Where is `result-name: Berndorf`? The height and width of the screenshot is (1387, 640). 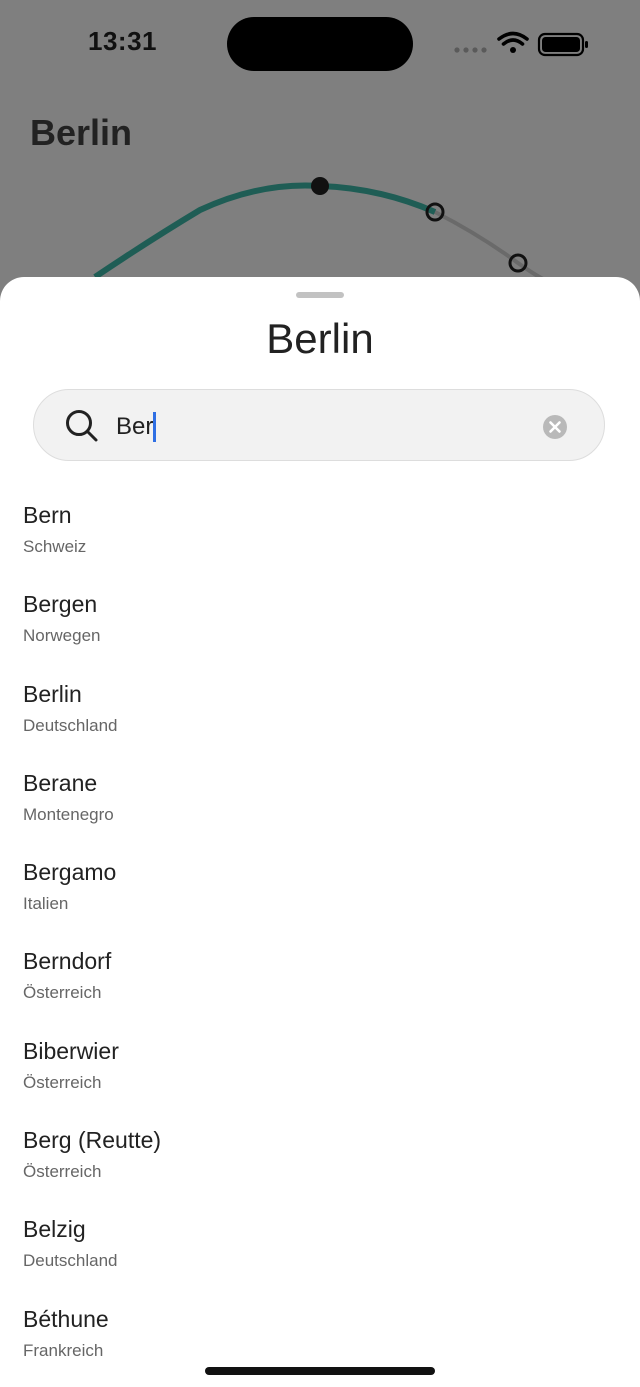 result-name: Berndorf is located at coordinates (67, 961).